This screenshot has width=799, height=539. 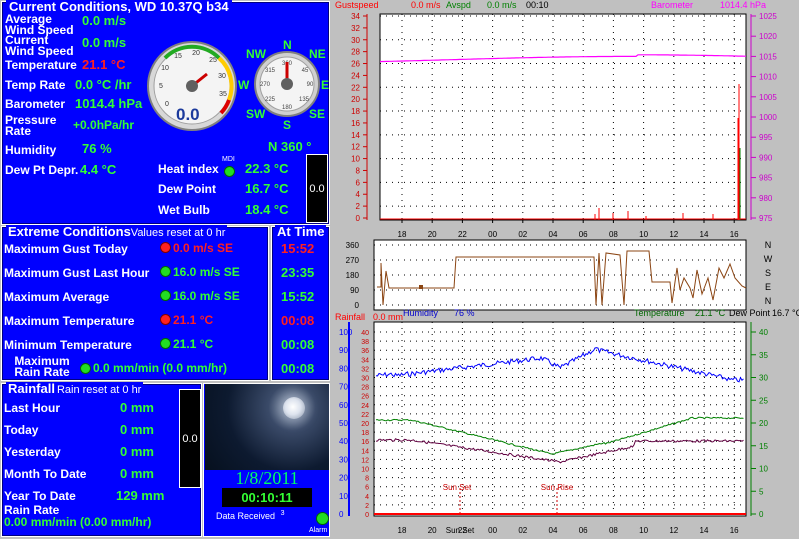 What do you see at coordinates (460, 530) in the screenshot?
I see `graph3-sunset-axis-label: Sun Set` at bounding box center [460, 530].